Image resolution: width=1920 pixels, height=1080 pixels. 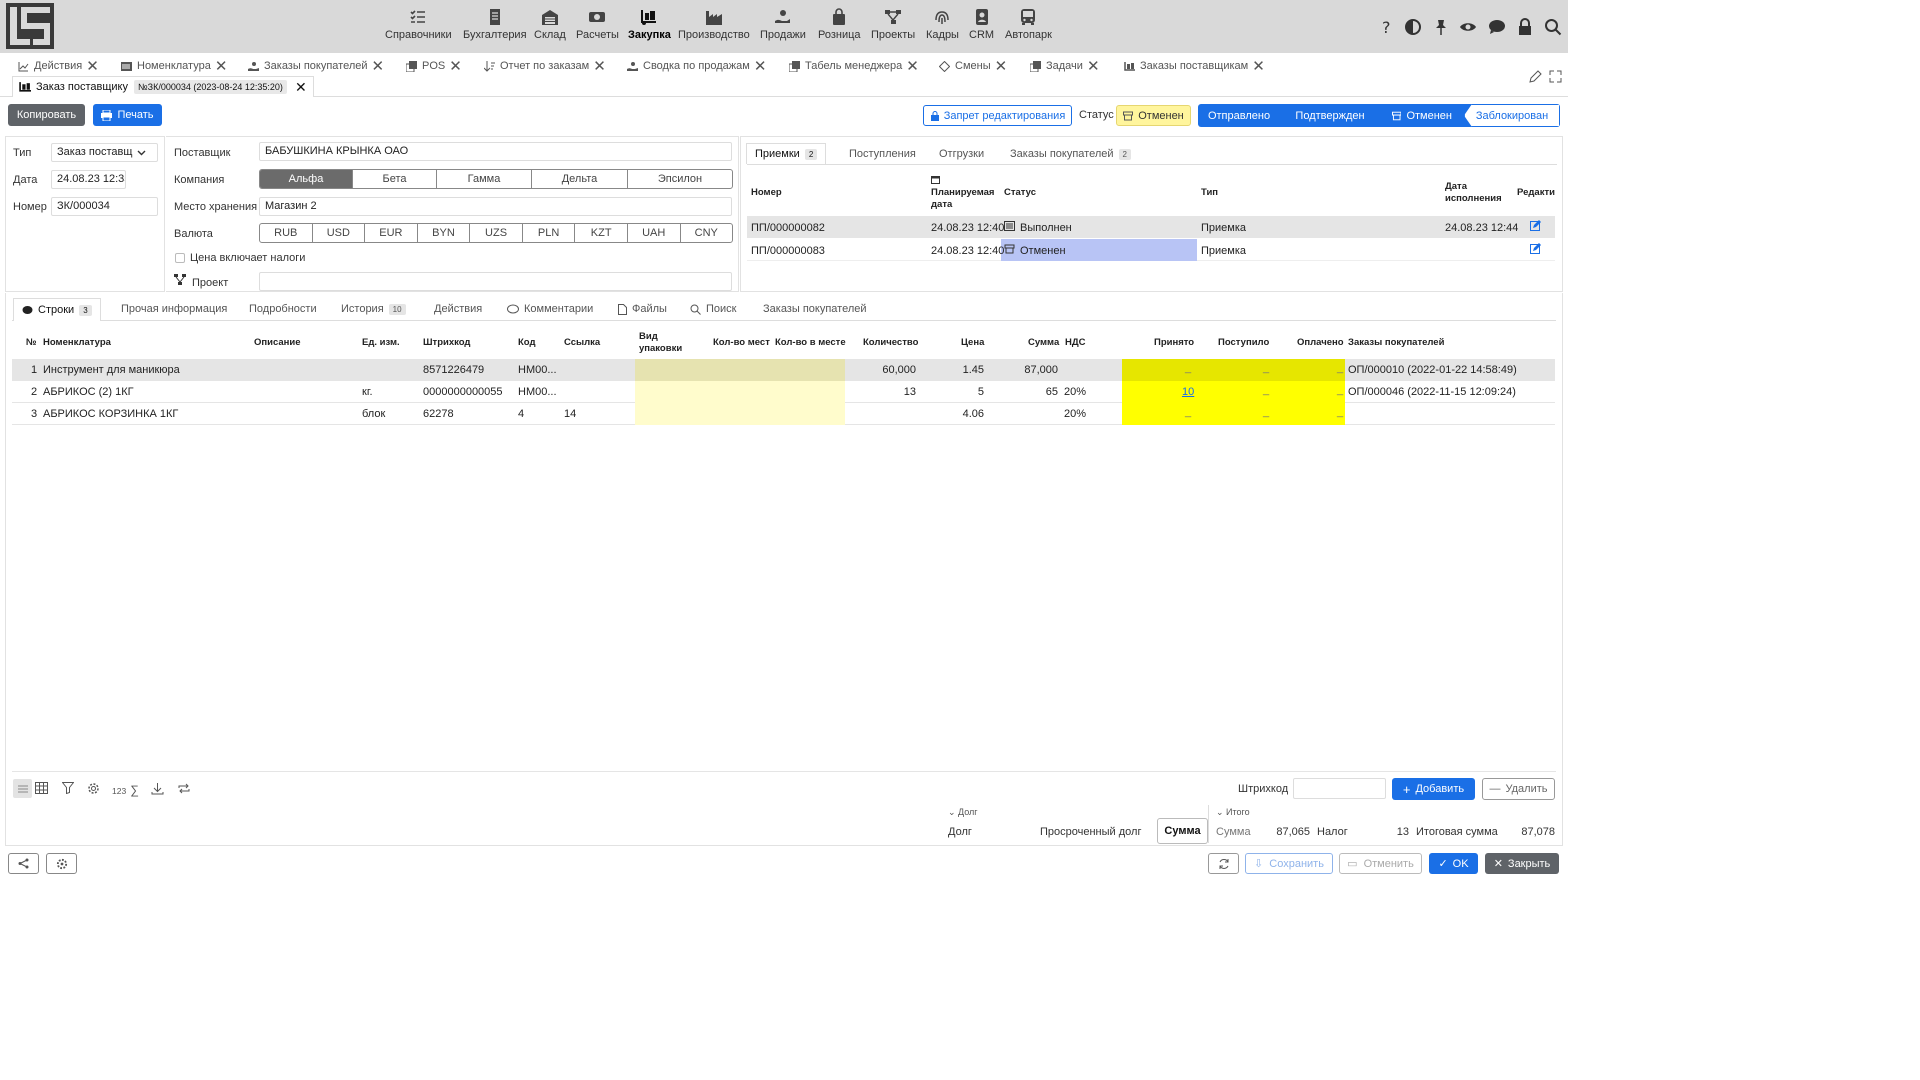 I want to click on table-row, so click(x=1151, y=227).